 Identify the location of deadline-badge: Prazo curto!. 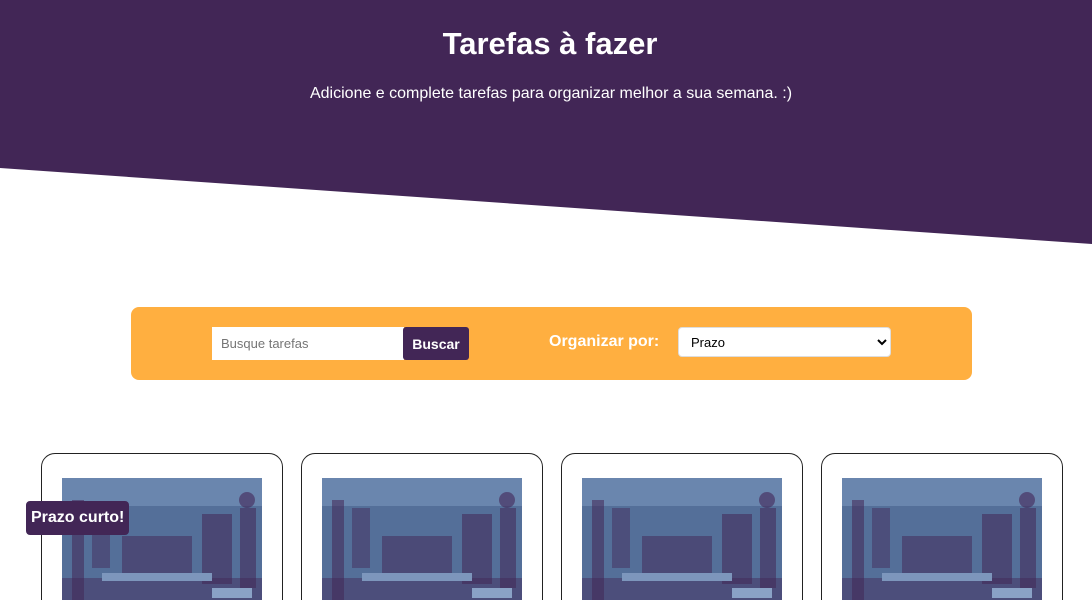
(78, 518).